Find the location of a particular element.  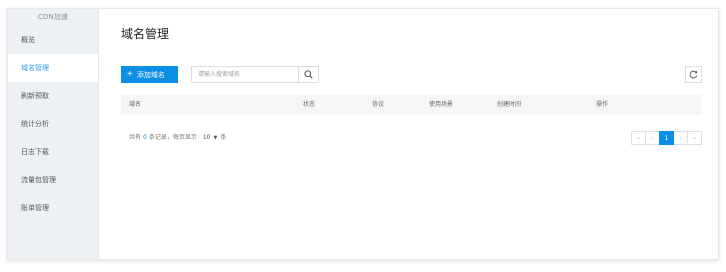

page-1-button: 1 is located at coordinates (666, 138).